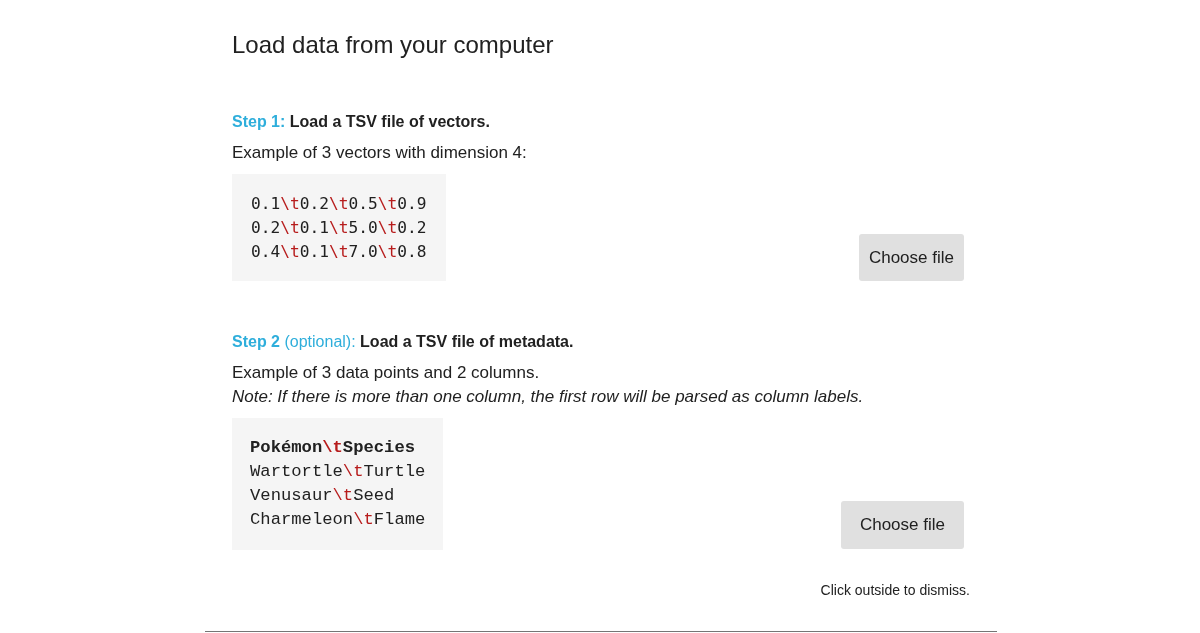 The height and width of the screenshot is (633, 1200). Describe the element at coordinates (339, 228) in the screenshot. I see `code-line: 0.2\t0.1\t5.0\t0.2` at that location.